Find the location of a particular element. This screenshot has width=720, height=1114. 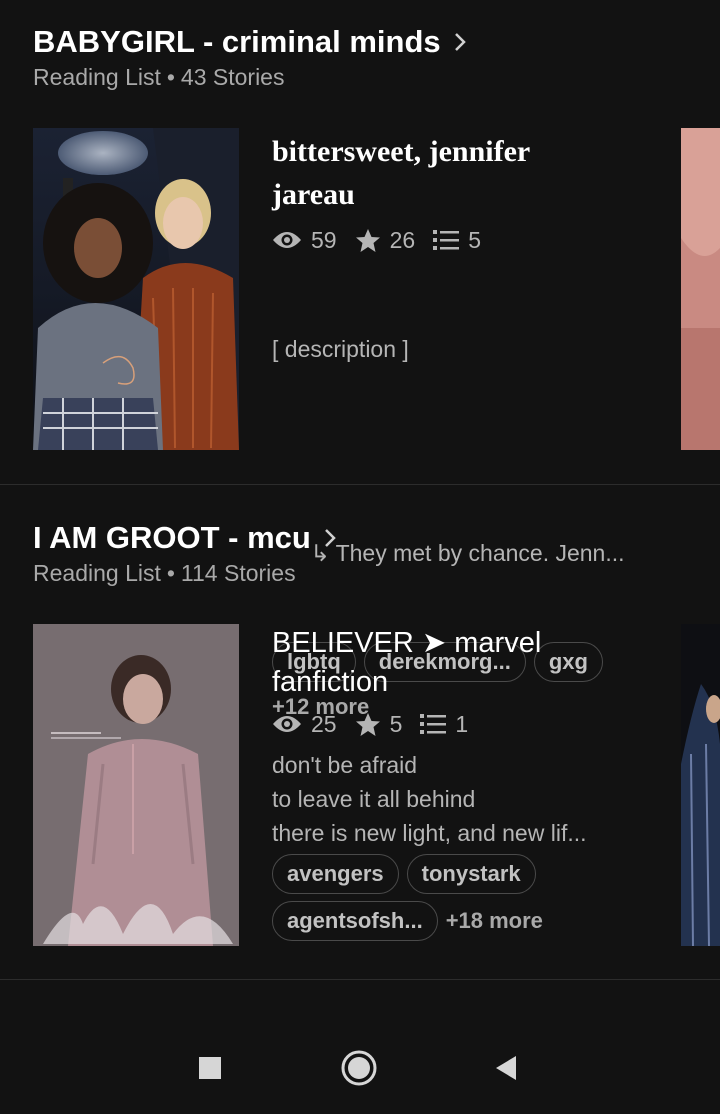

tag-list: agentsofsh... +18 more is located at coordinates (462, 921).